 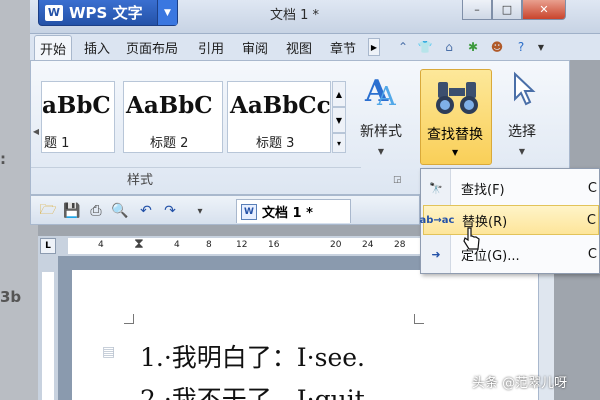 What do you see at coordinates (400, 245) in the screenshot?
I see `ruler-number: 28` at bounding box center [400, 245].